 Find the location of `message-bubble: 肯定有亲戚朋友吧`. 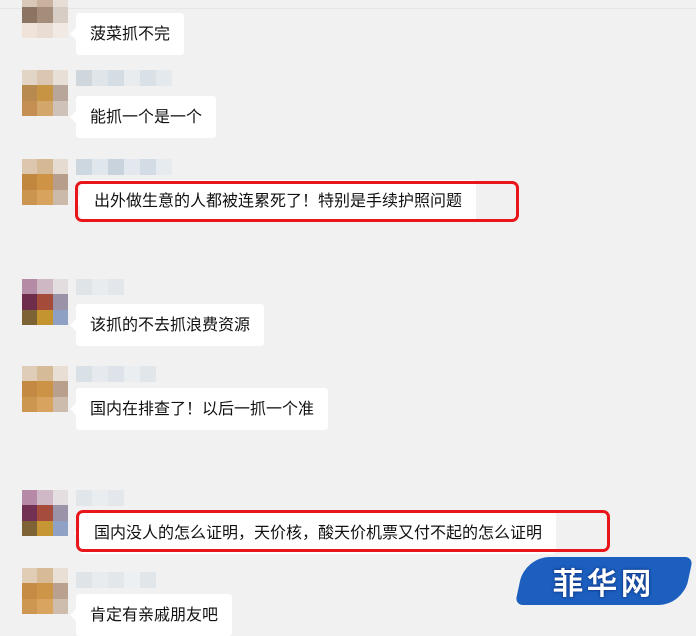

message-bubble: 肯定有亲戚朋友吧 is located at coordinates (151, 615).